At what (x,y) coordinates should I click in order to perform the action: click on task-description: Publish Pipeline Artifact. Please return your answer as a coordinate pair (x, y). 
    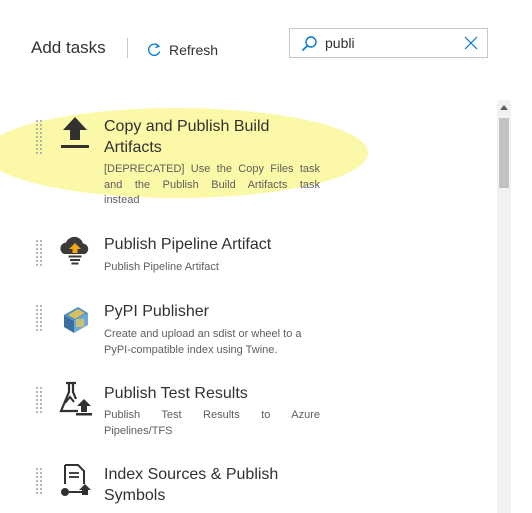
    Looking at the image, I should click on (161, 267).